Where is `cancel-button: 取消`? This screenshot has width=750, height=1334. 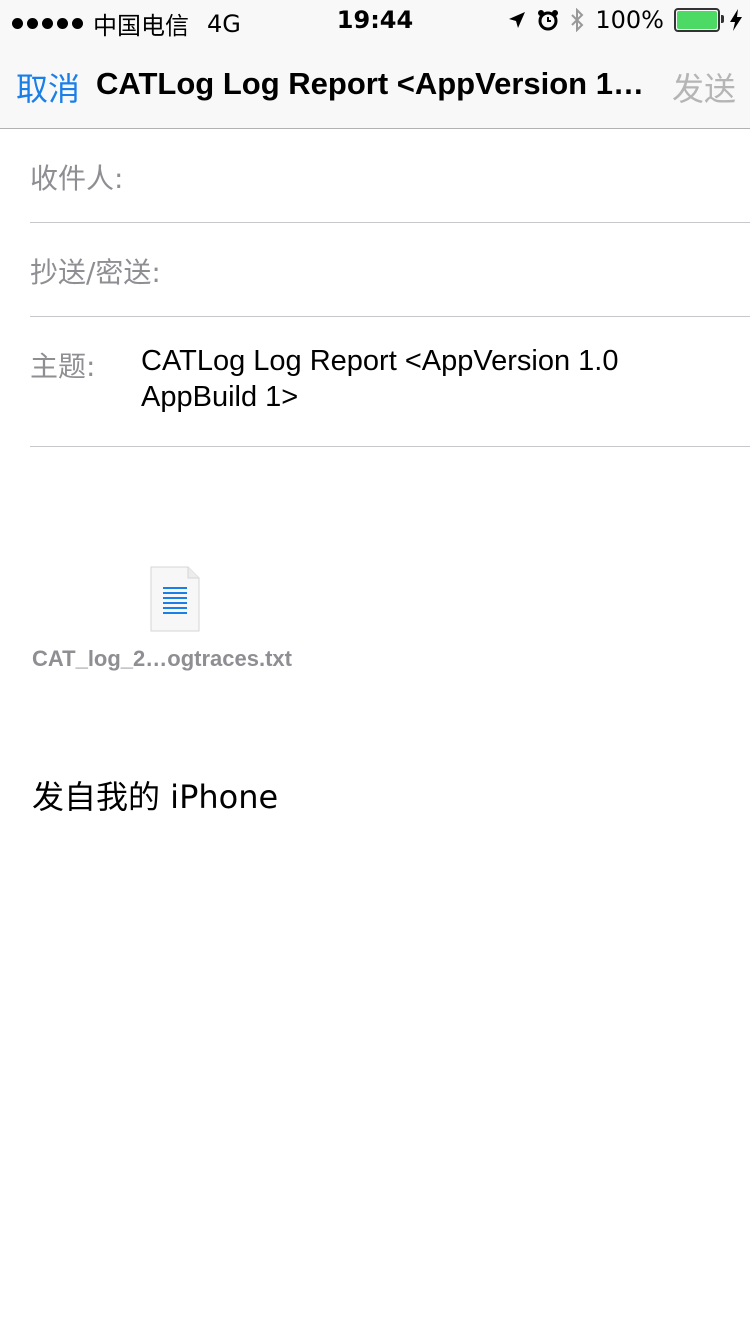 cancel-button: 取消 is located at coordinates (48, 87).